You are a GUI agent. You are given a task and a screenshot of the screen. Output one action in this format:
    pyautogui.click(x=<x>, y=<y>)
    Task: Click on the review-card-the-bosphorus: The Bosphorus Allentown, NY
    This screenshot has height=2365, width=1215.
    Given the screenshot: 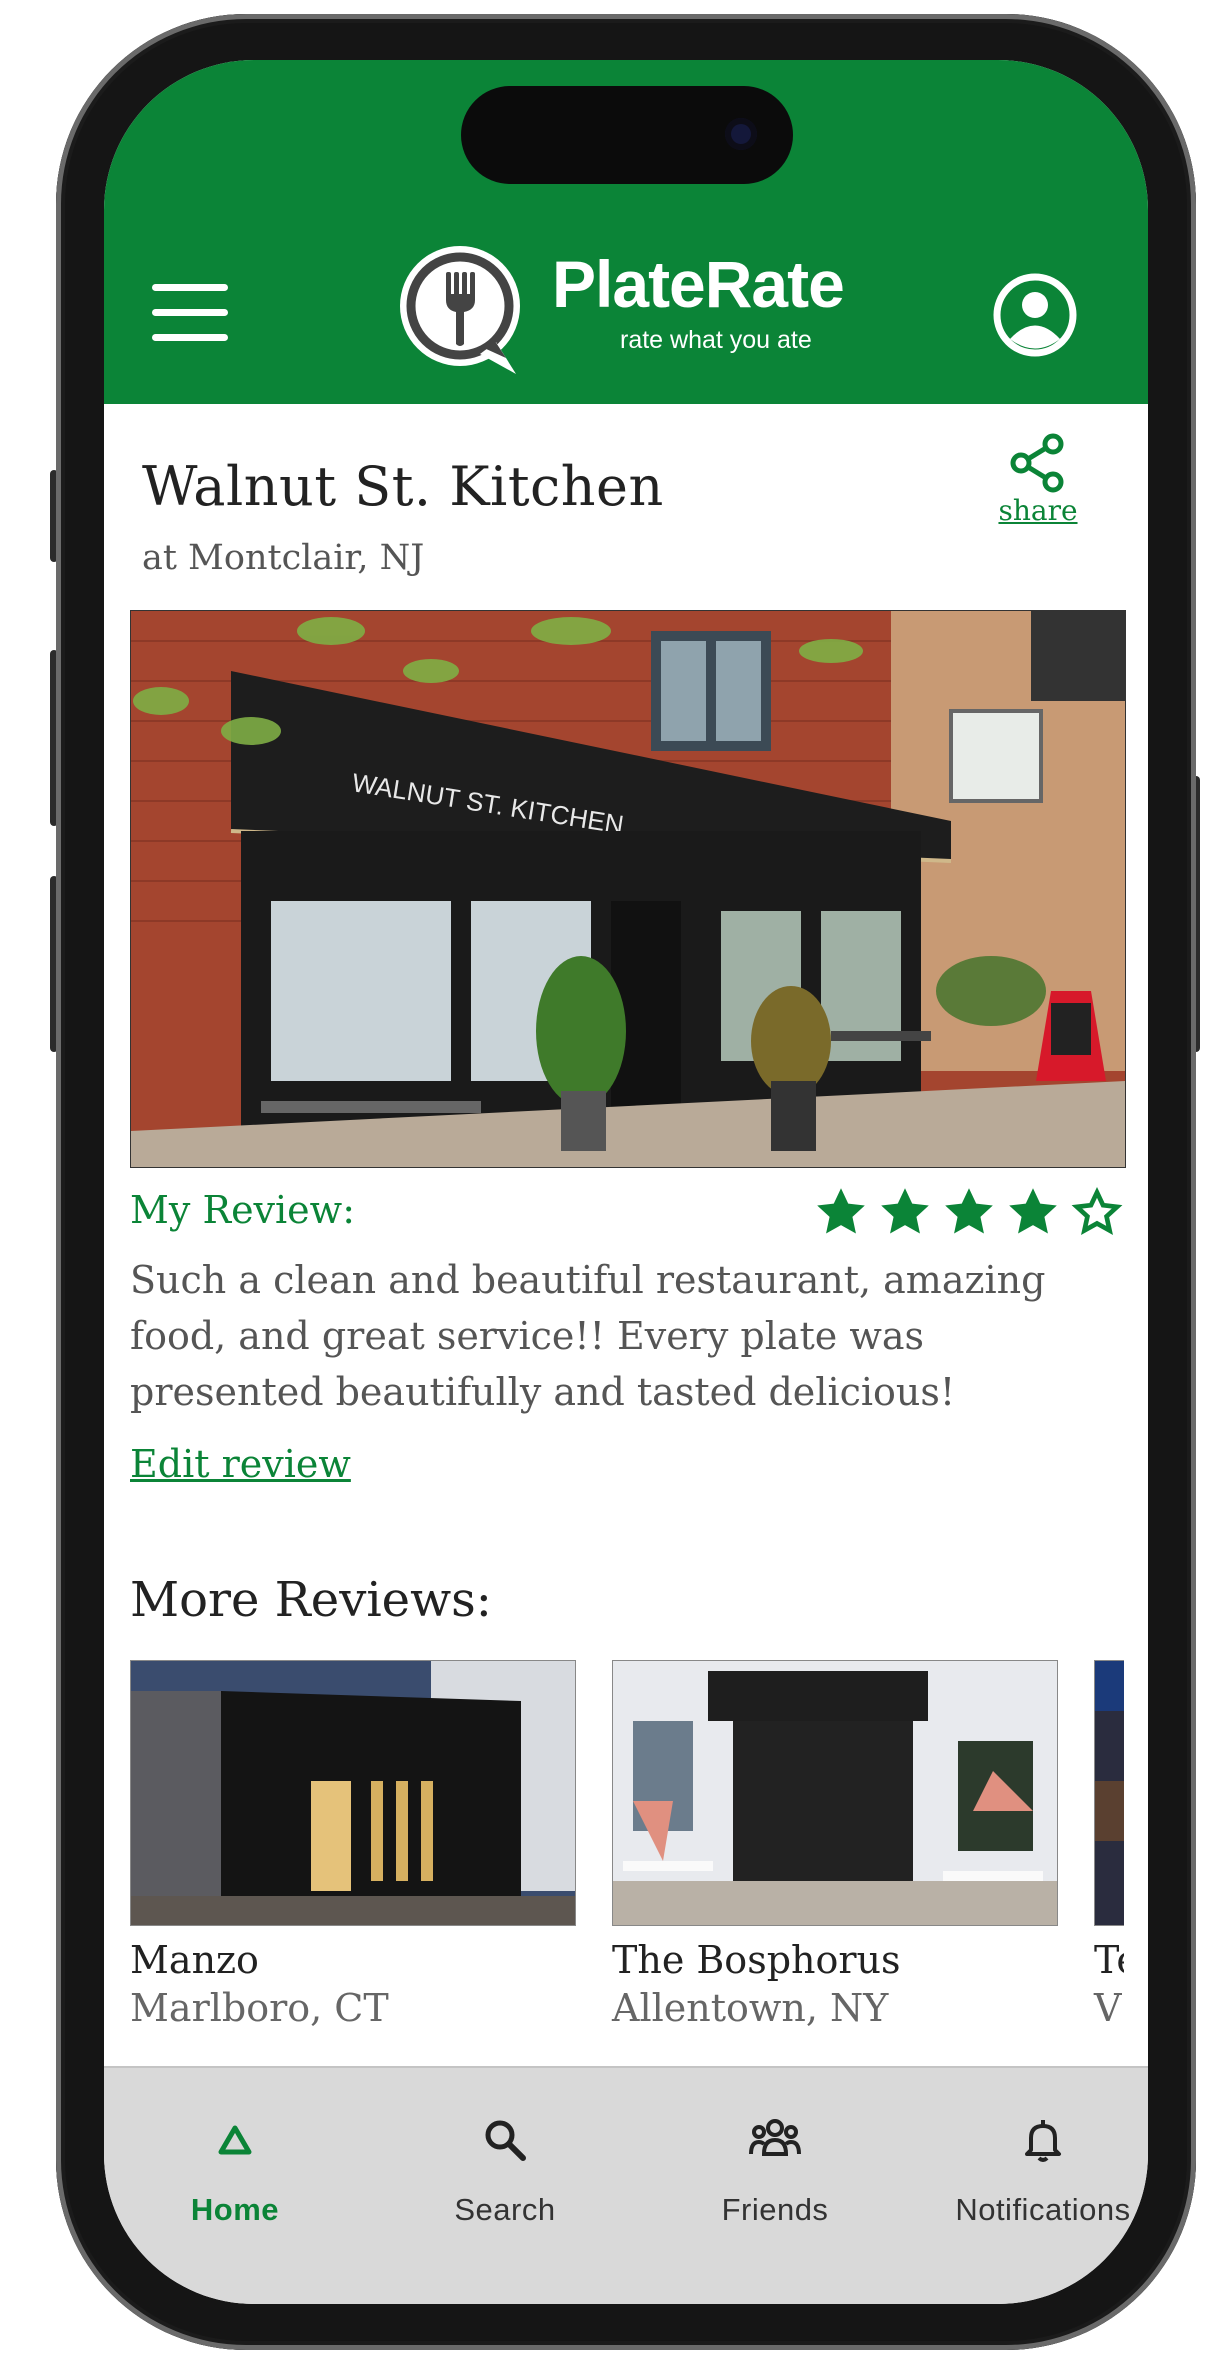 What is the action you would take?
    pyautogui.click(x=835, y=1845)
    